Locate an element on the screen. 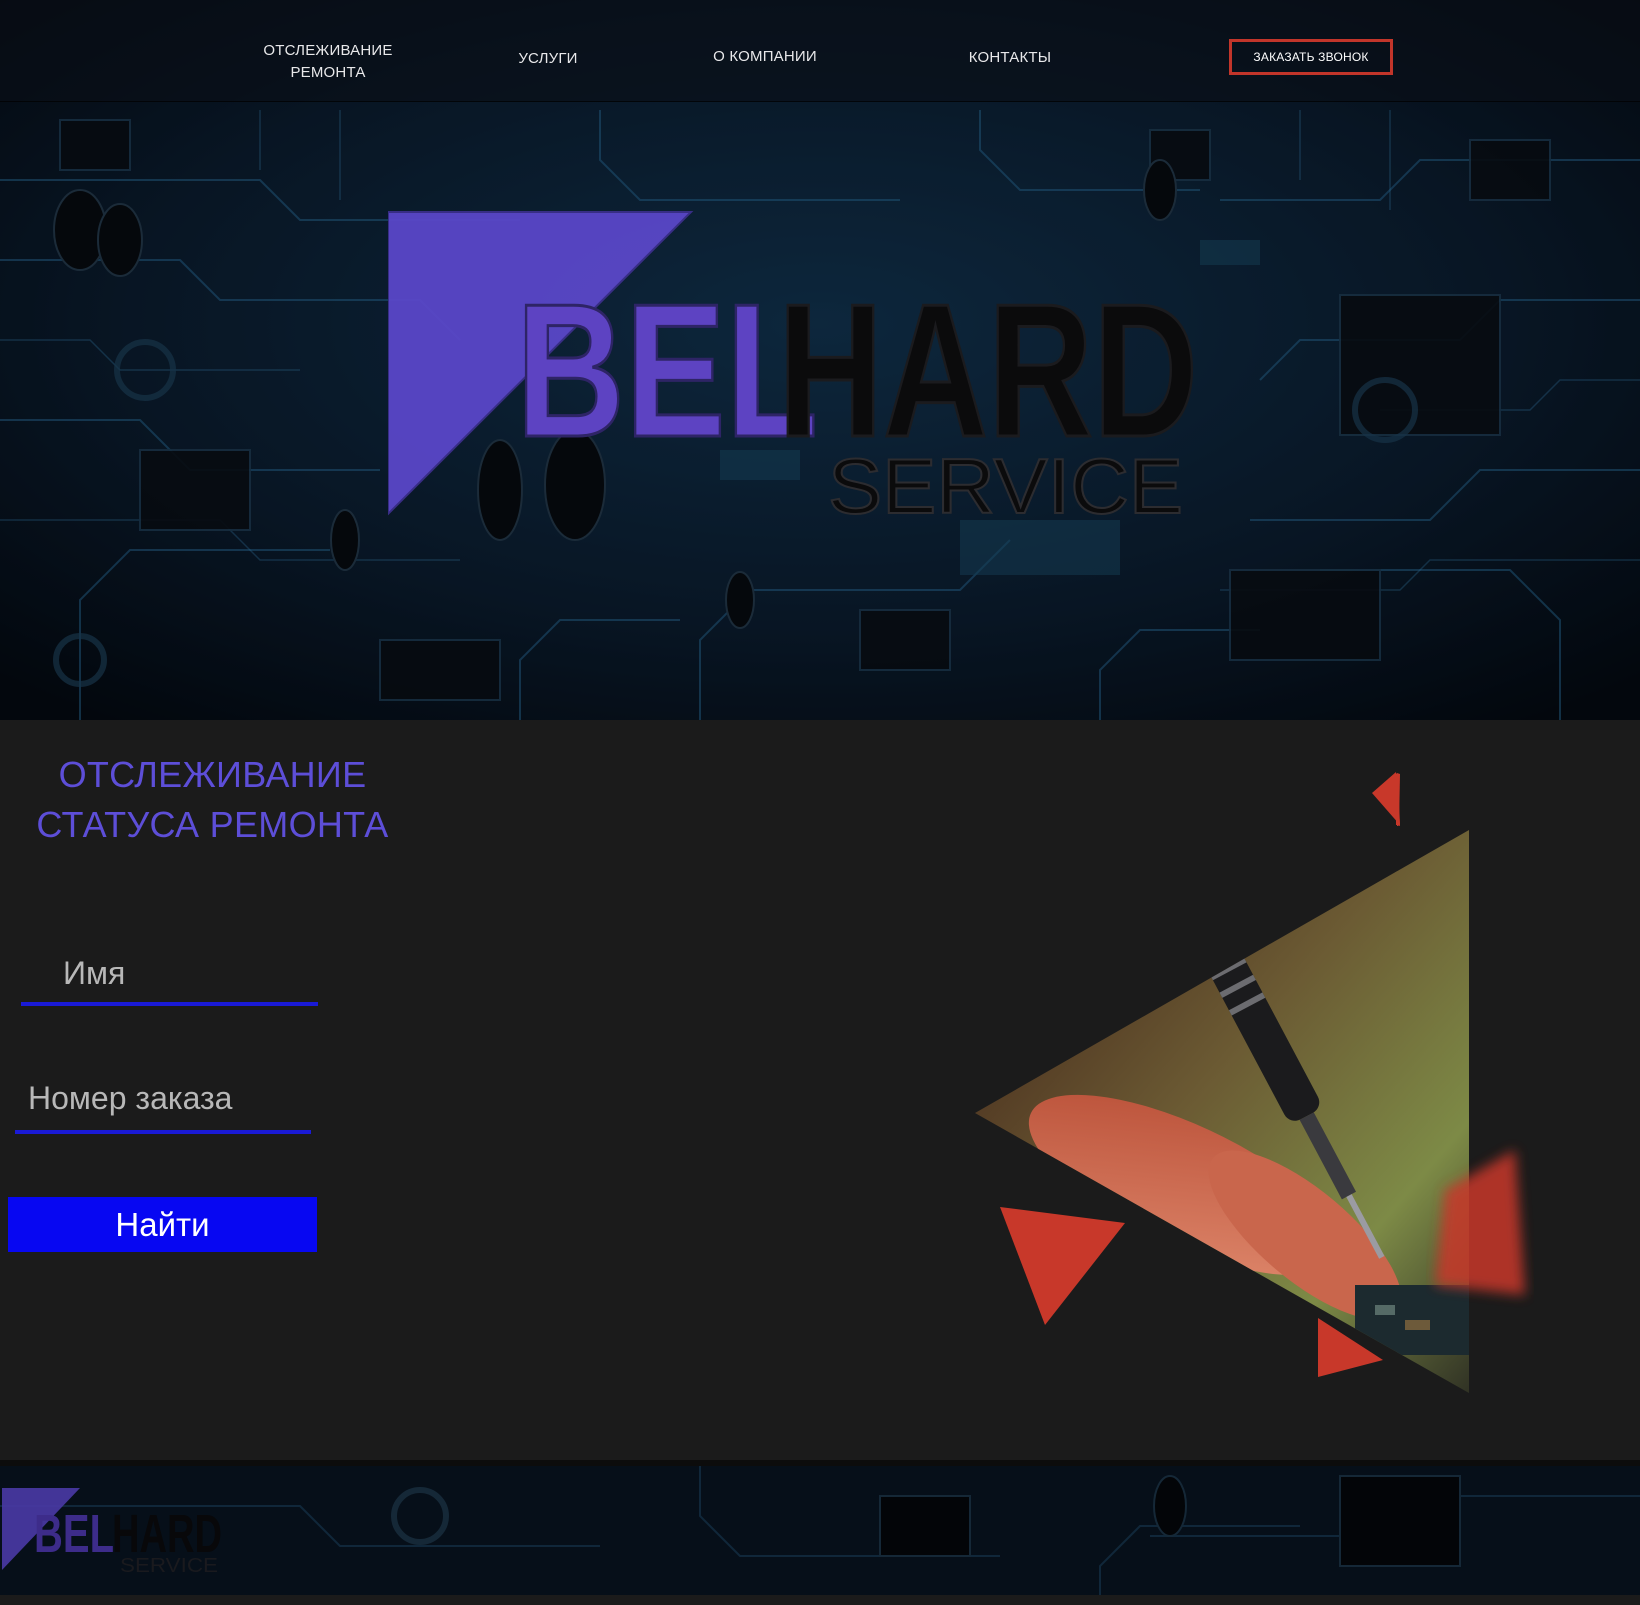 This screenshot has height=1605, width=1640. order-number-input: Номер заказа is located at coordinates (130, 1098).